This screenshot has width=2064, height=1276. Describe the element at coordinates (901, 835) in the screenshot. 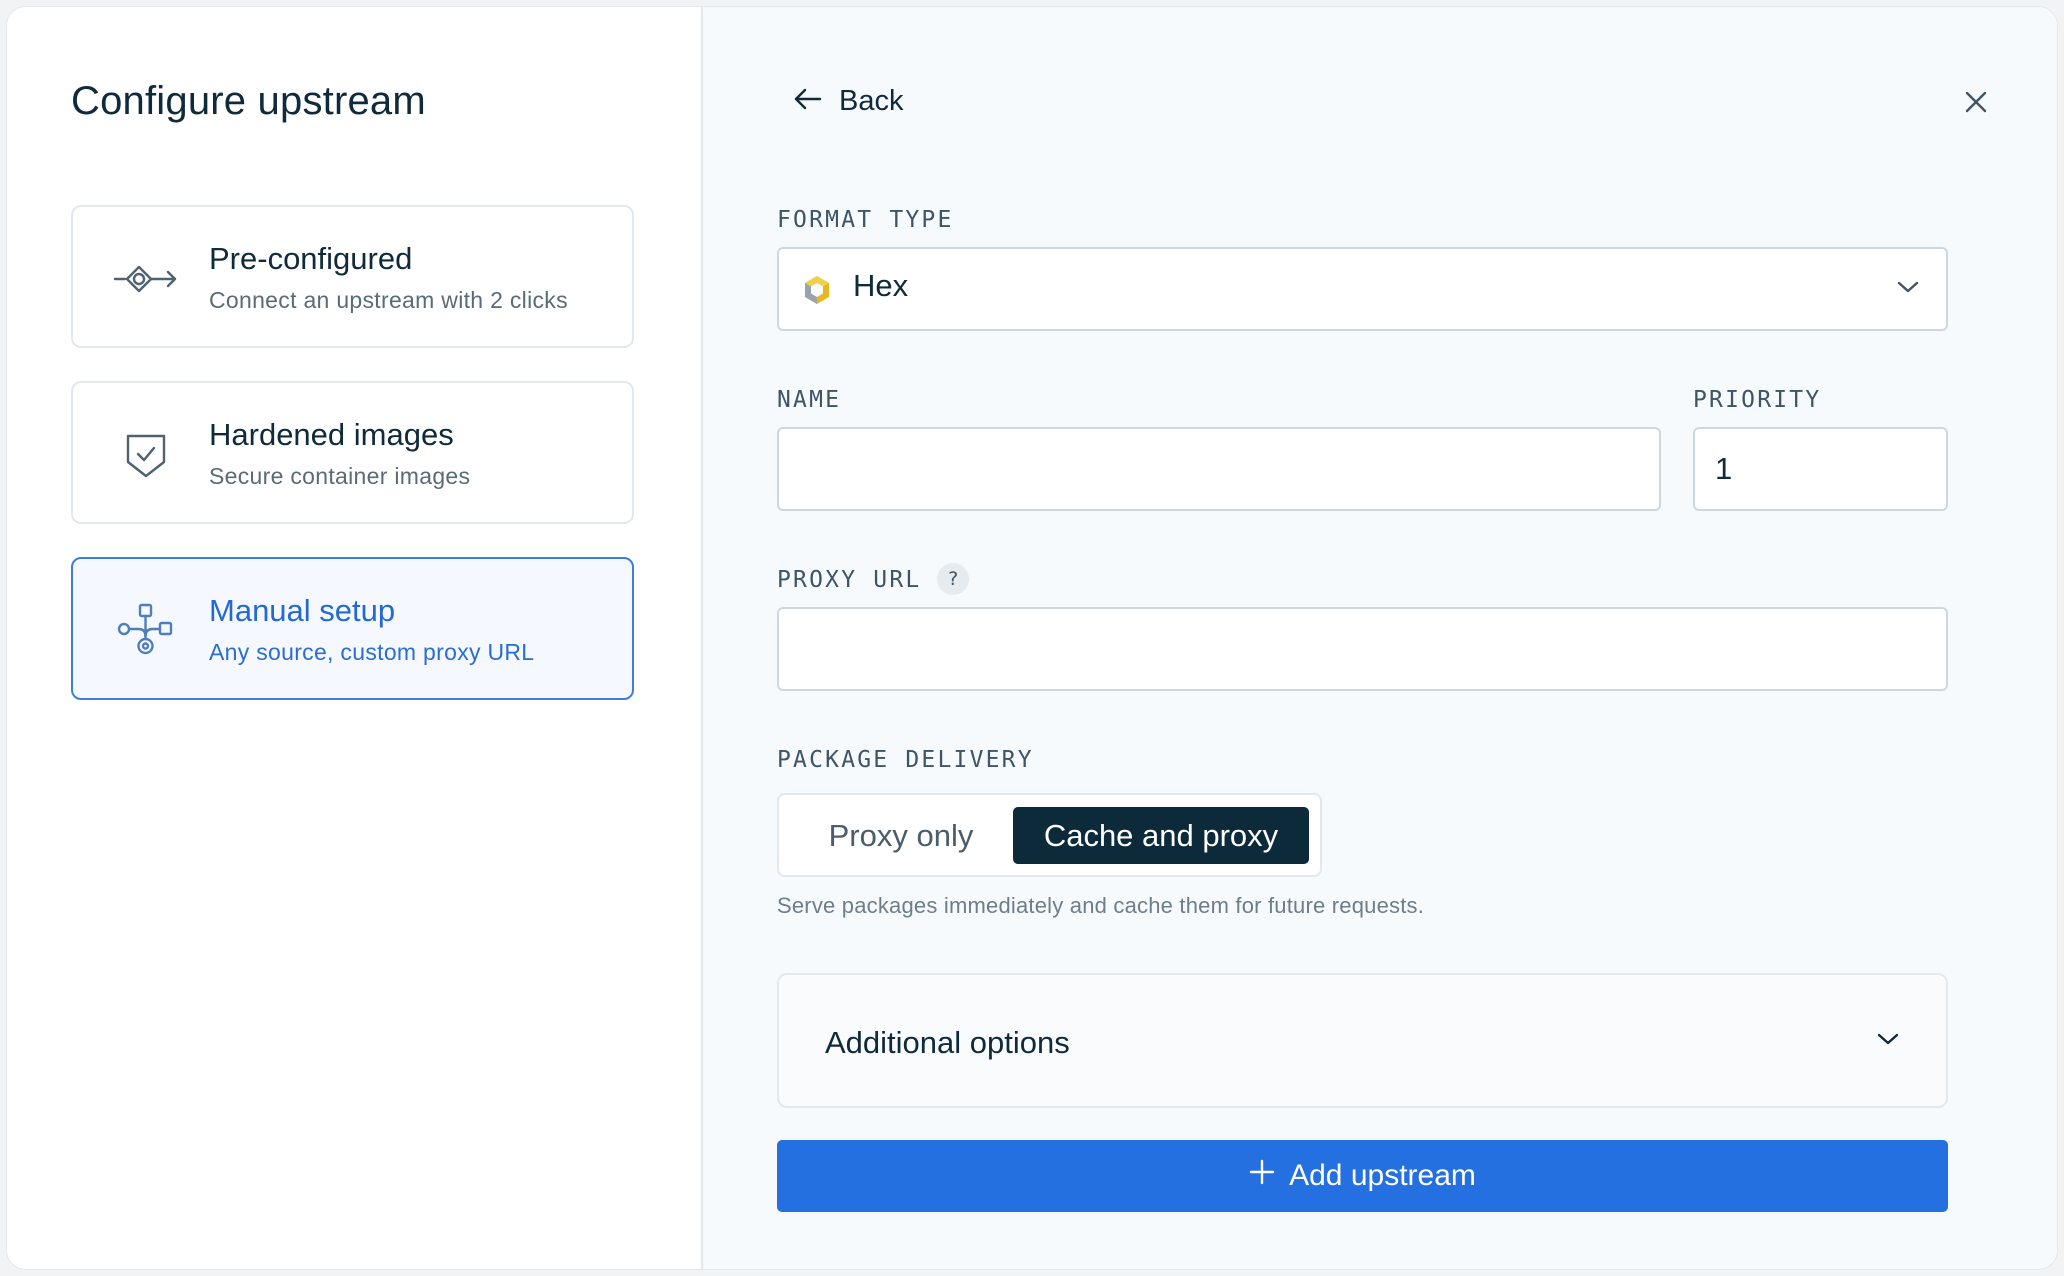

I see `proxy-only-option: Proxy only` at that location.